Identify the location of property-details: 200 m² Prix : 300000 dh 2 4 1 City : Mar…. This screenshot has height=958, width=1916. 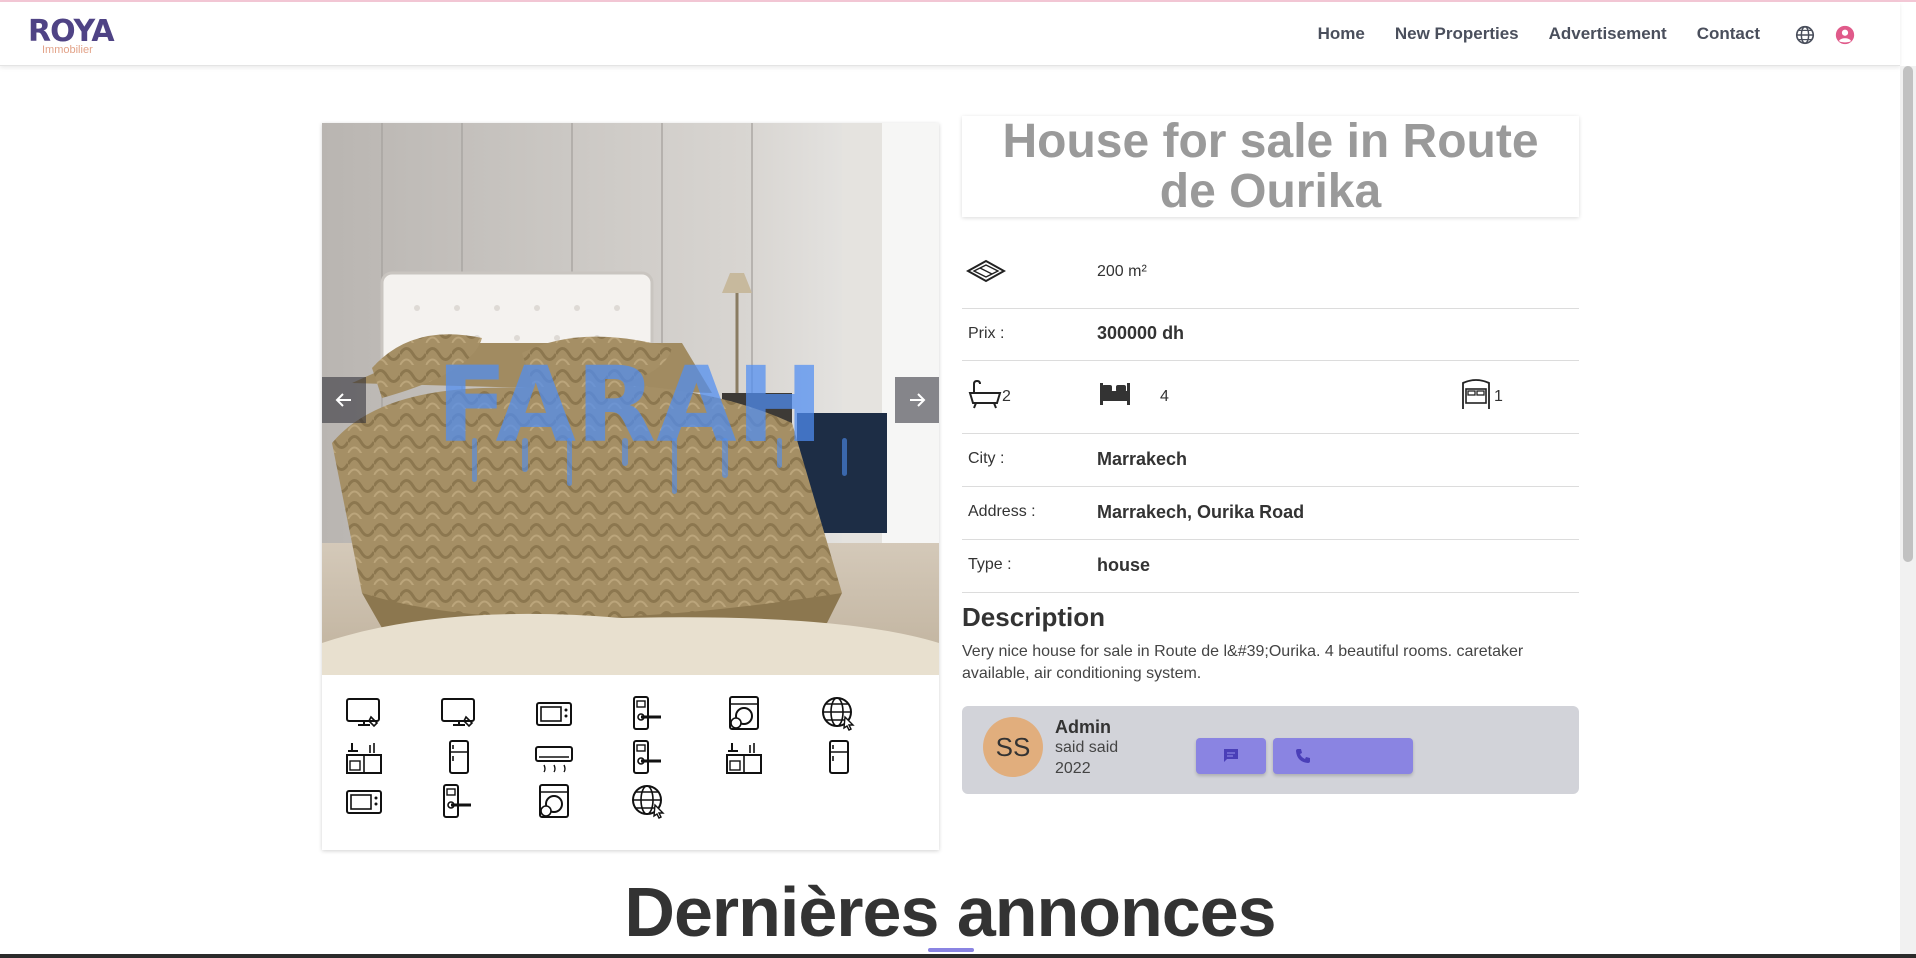
(1270, 416).